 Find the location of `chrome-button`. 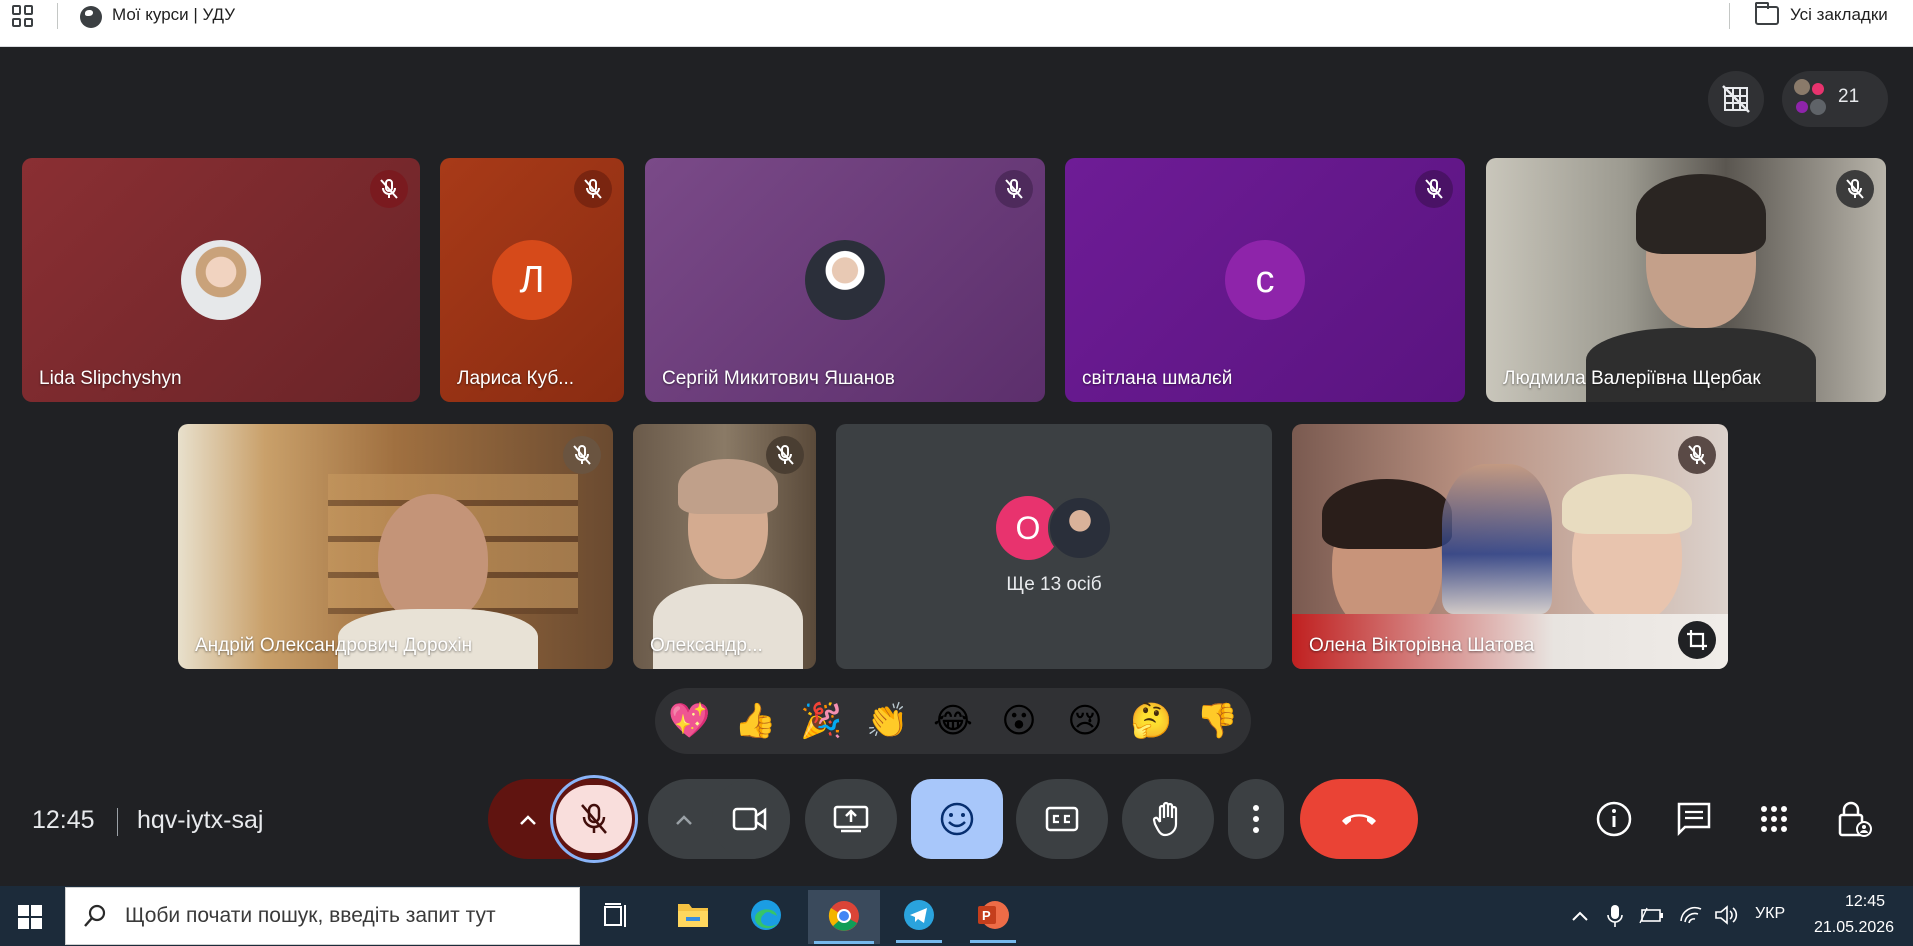

chrome-button is located at coordinates (844, 917).